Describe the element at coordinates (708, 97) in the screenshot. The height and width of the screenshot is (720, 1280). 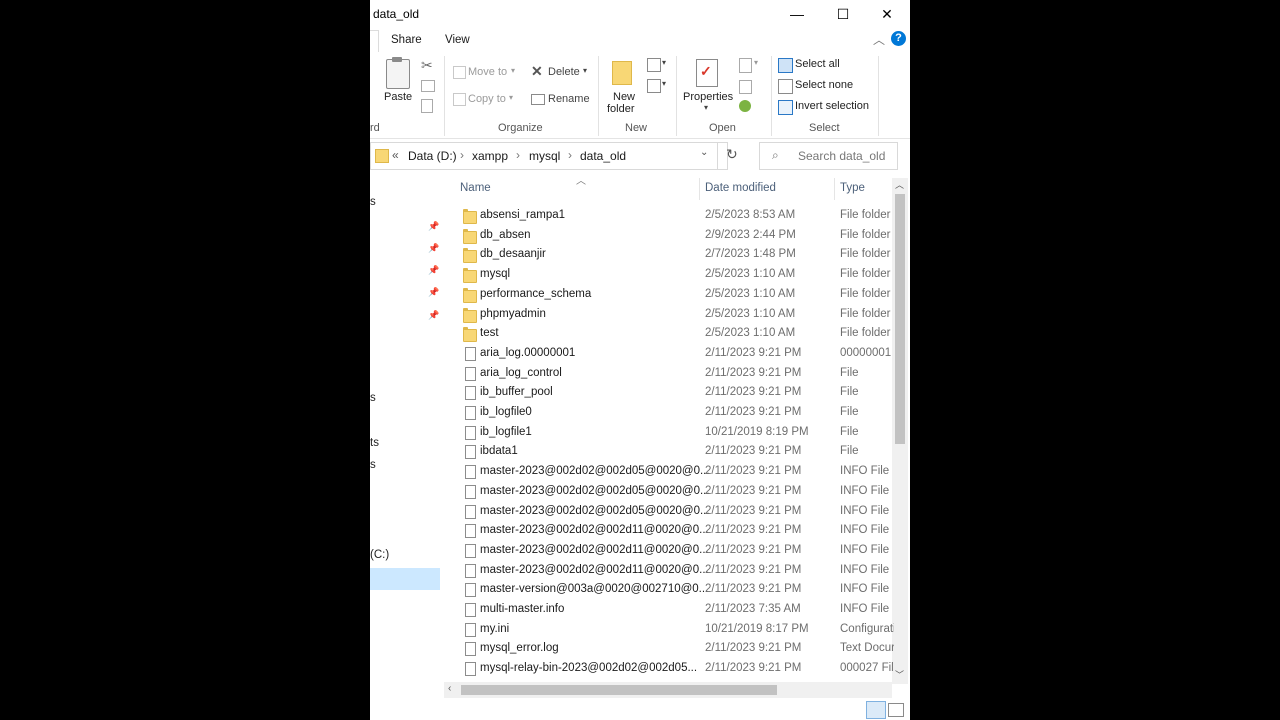
I see `properties-button: Properties` at that location.